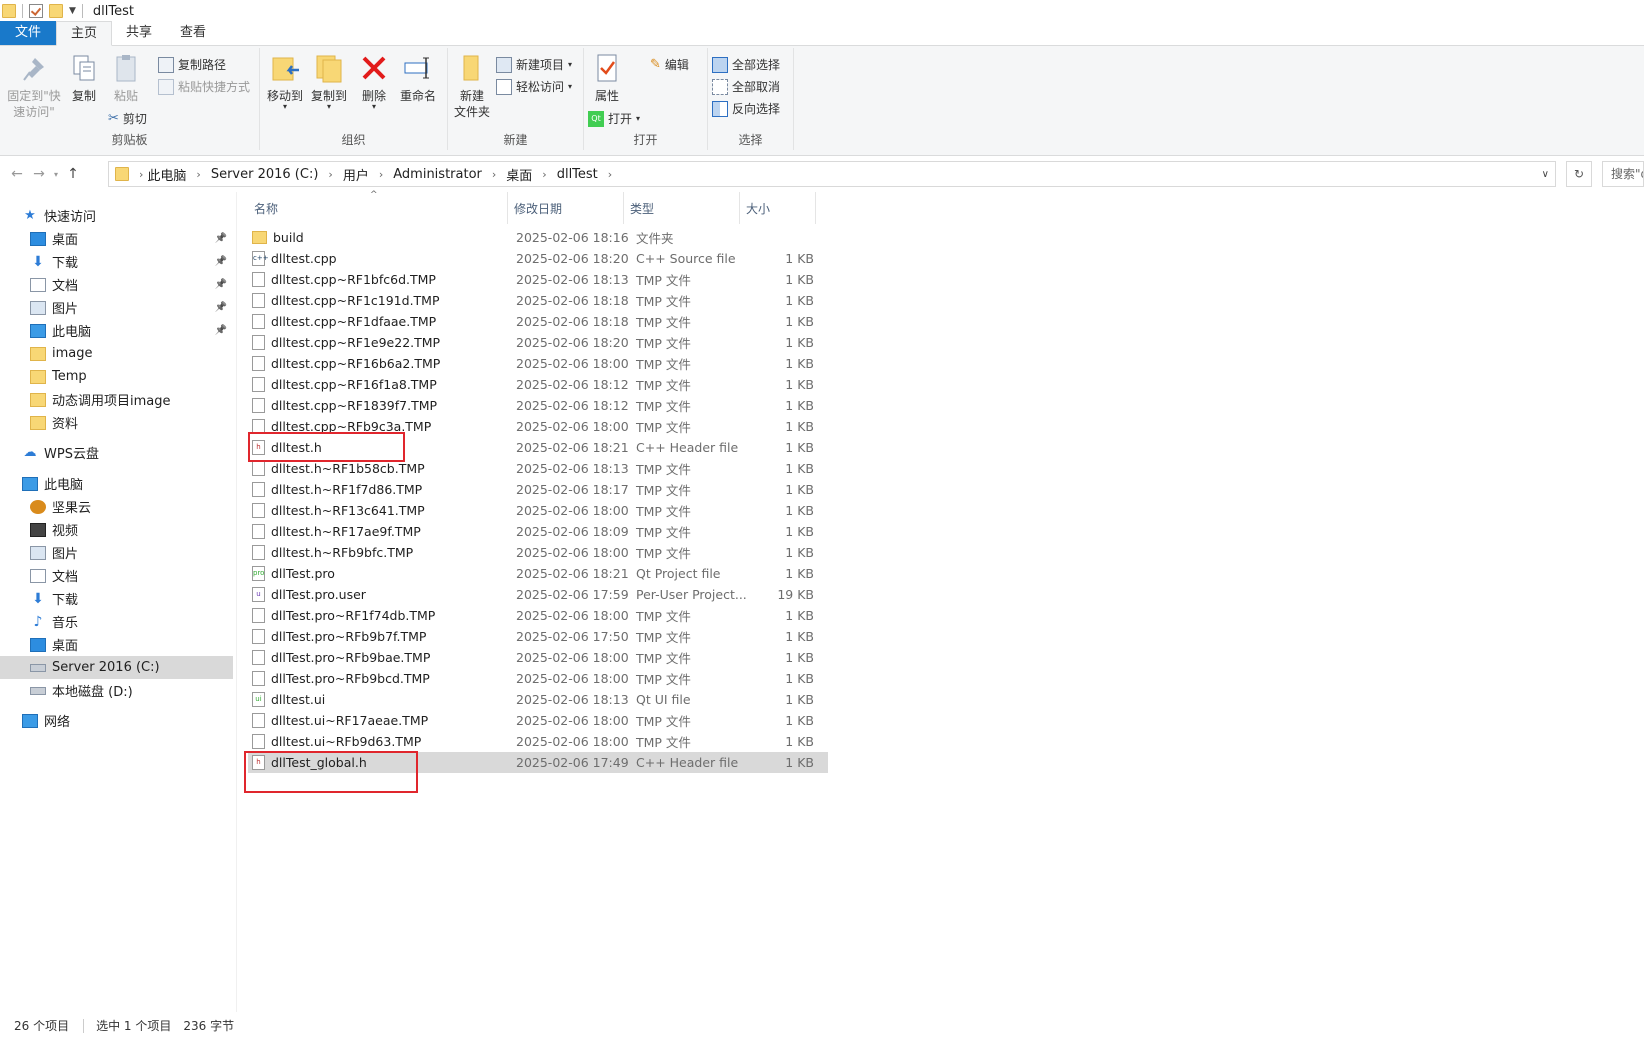  I want to click on sidebar-item: 此电脑, so click(116, 483).